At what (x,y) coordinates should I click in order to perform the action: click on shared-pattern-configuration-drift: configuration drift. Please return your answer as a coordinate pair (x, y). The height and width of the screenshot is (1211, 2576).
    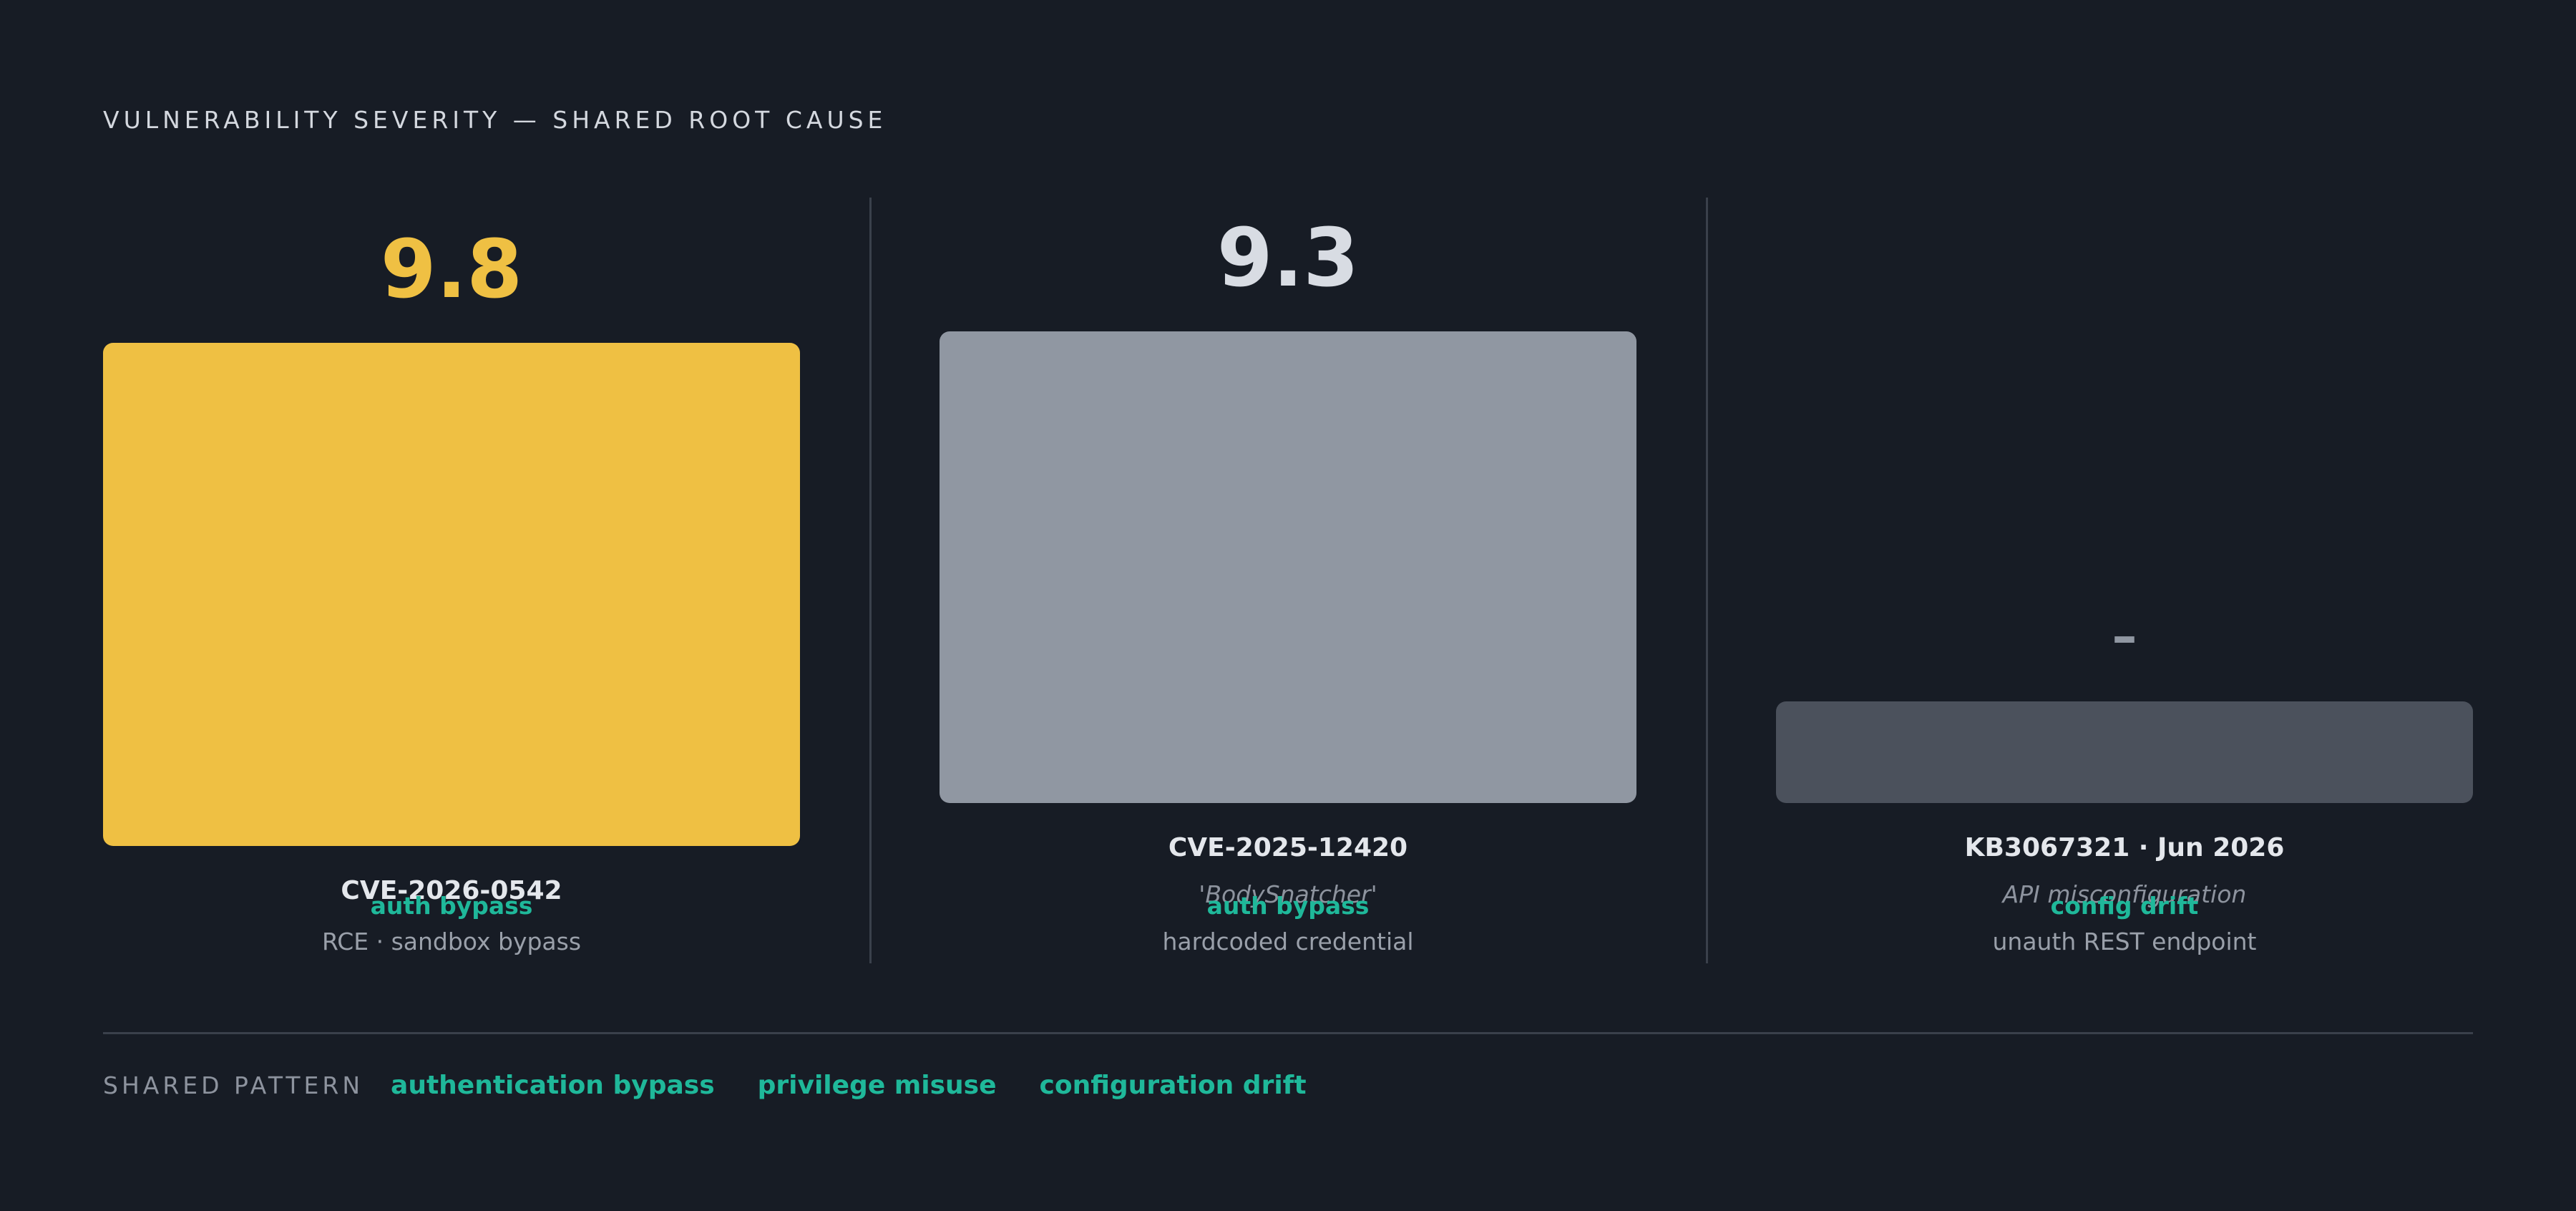
    Looking at the image, I should click on (1173, 1085).